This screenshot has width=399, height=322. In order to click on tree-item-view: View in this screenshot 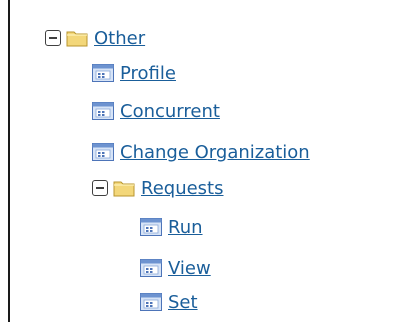, I will do `click(175, 268)`.